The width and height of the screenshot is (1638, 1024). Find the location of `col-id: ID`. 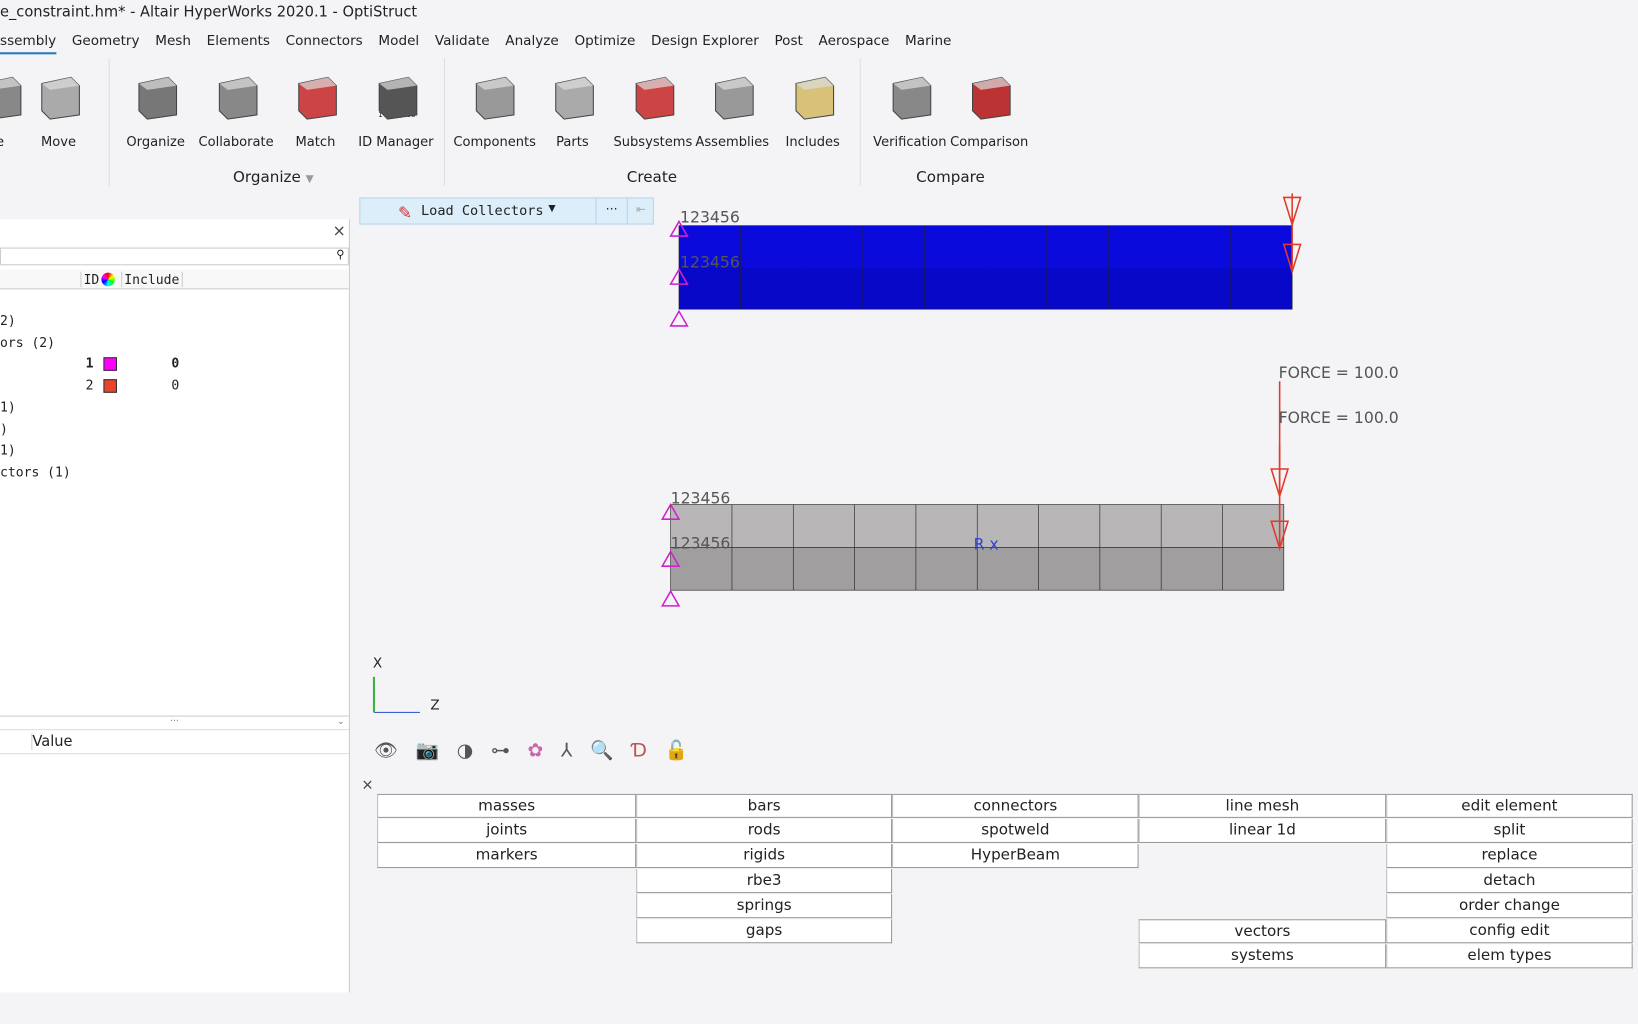

col-id: ID is located at coordinates (89, 279).